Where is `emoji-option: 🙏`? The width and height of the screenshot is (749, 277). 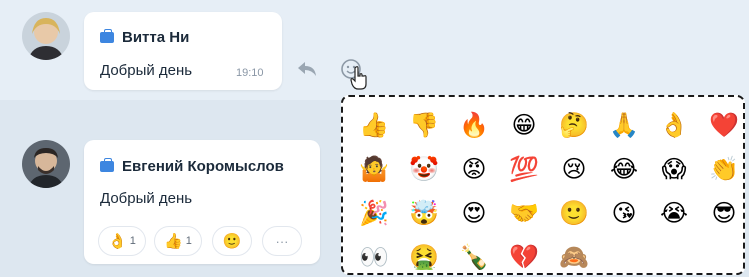 emoji-option: 🙏 is located at coordinates (624, 125).